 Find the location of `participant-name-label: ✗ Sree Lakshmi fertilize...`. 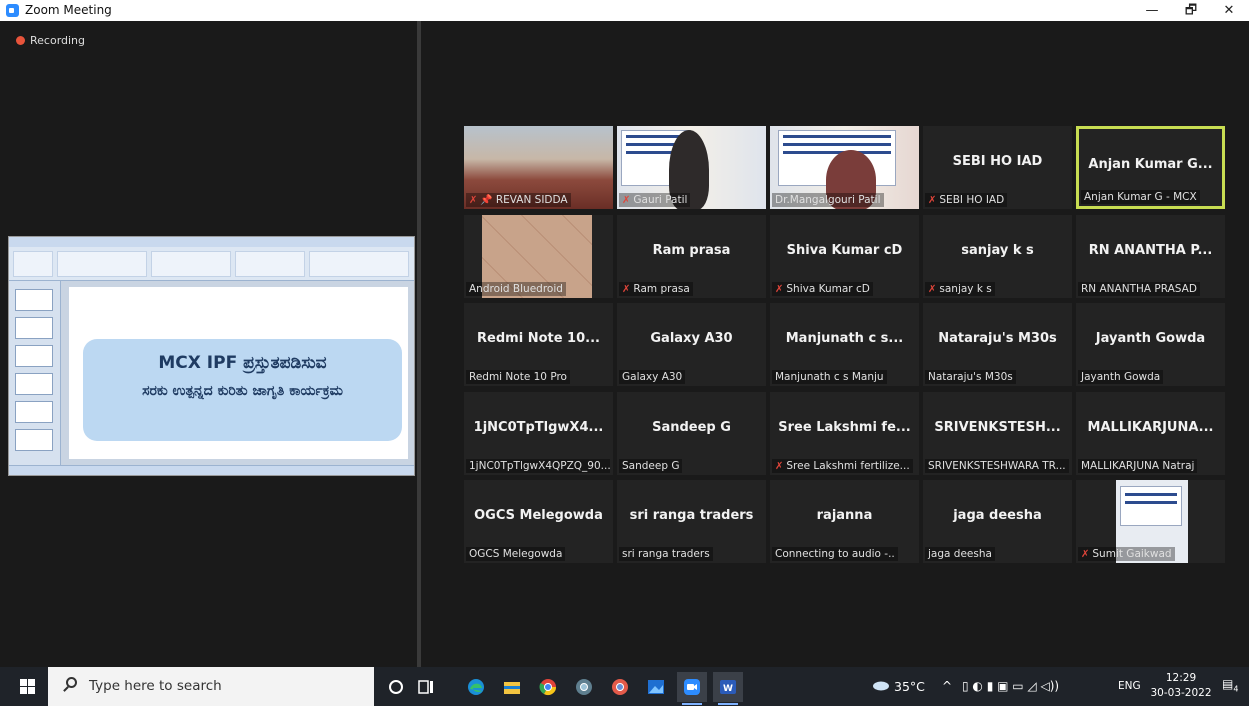

participant-name-label: ✗ Sree Lakshmi fertilize... is located at coordinates (842, 465).